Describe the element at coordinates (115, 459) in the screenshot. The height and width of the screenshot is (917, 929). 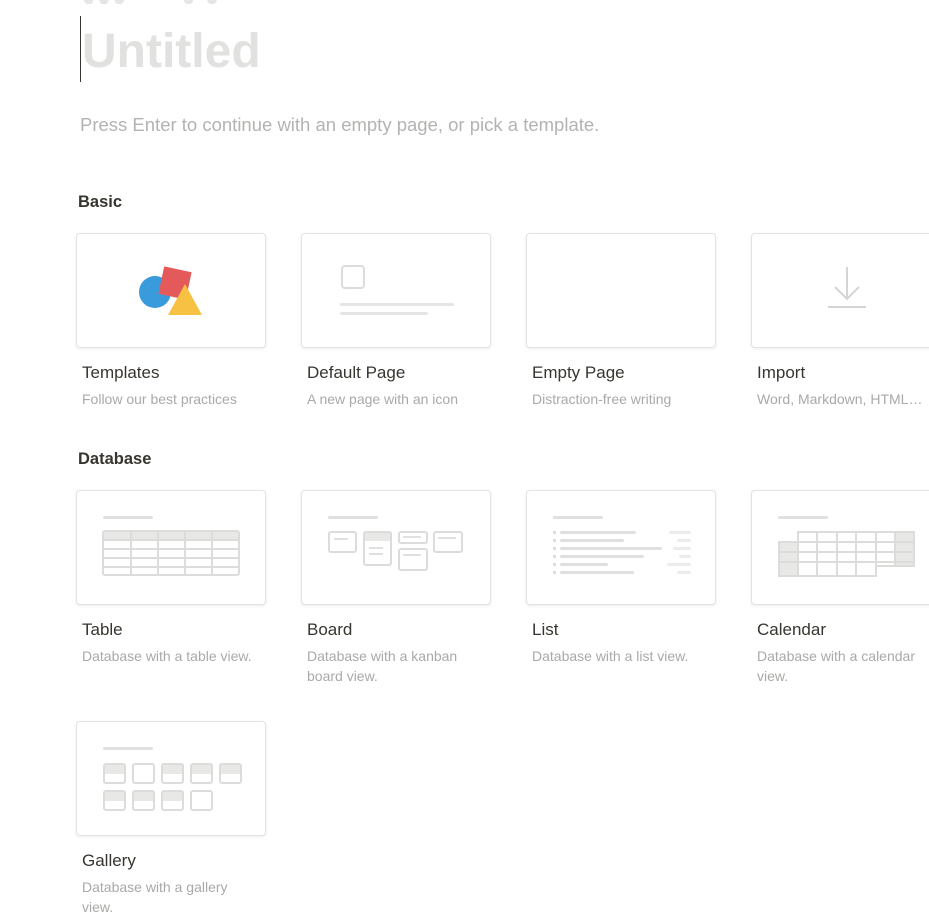
I see `section-database: Database` at that location.